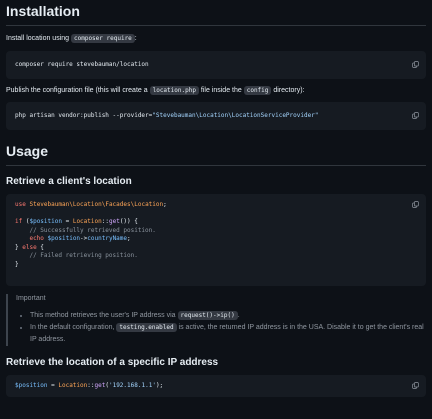 The image size is (432, 419). What do you see at coordinates (69, 181) in the screenshot?
I see `retrieve-client-heading: Retrieve a client's location` at bounding box center [69, 181].